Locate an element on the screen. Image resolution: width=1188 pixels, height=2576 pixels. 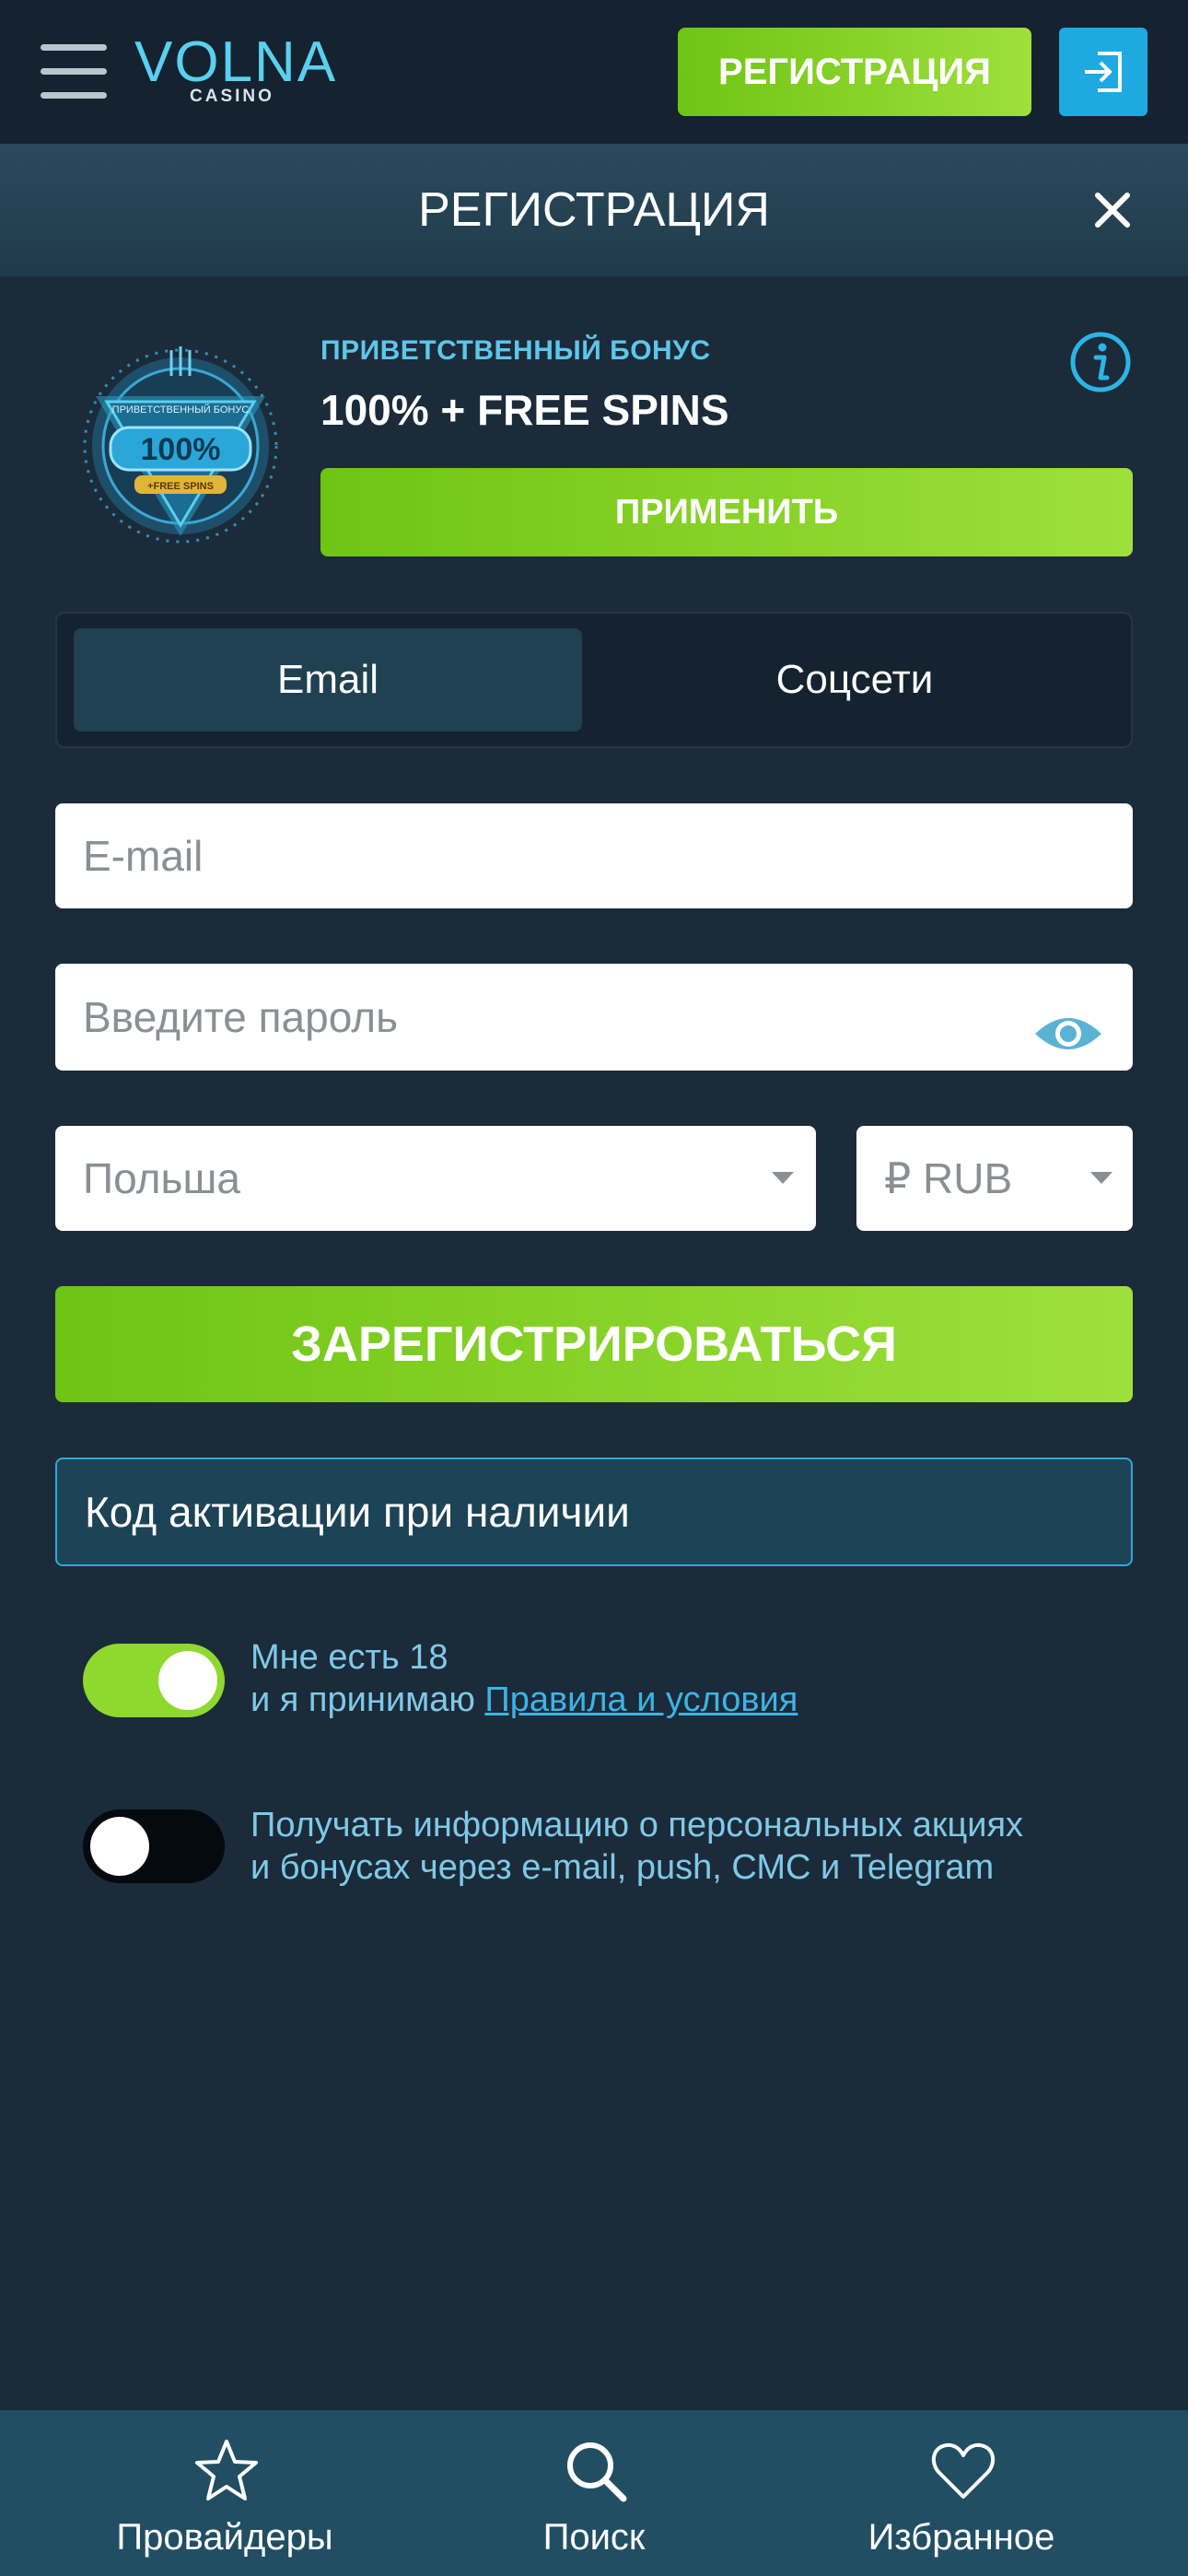
nav-favorites: Избранное is located at coordinates (961, 2493).